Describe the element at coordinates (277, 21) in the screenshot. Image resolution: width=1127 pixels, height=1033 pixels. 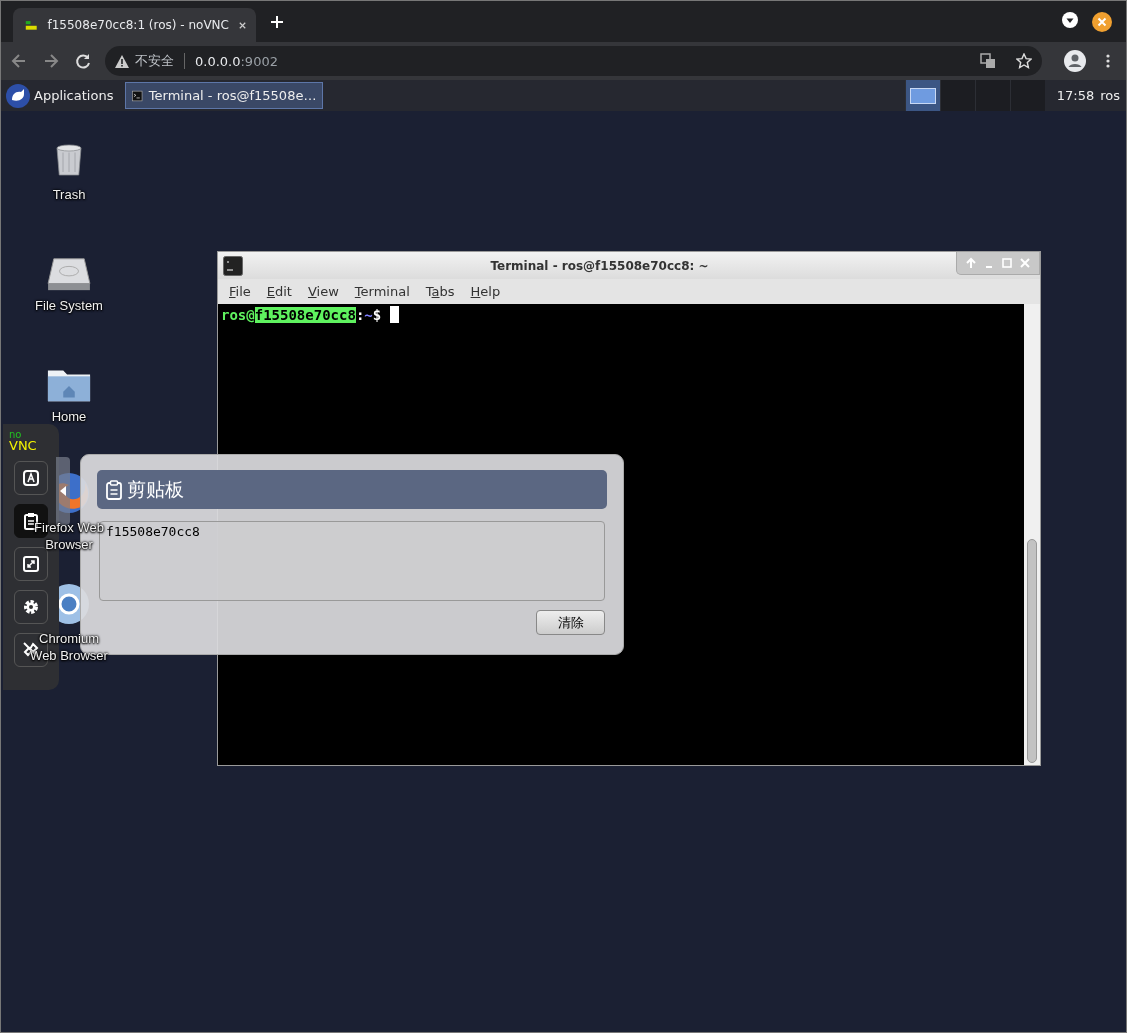
I see `new-tab-icon` at that location.